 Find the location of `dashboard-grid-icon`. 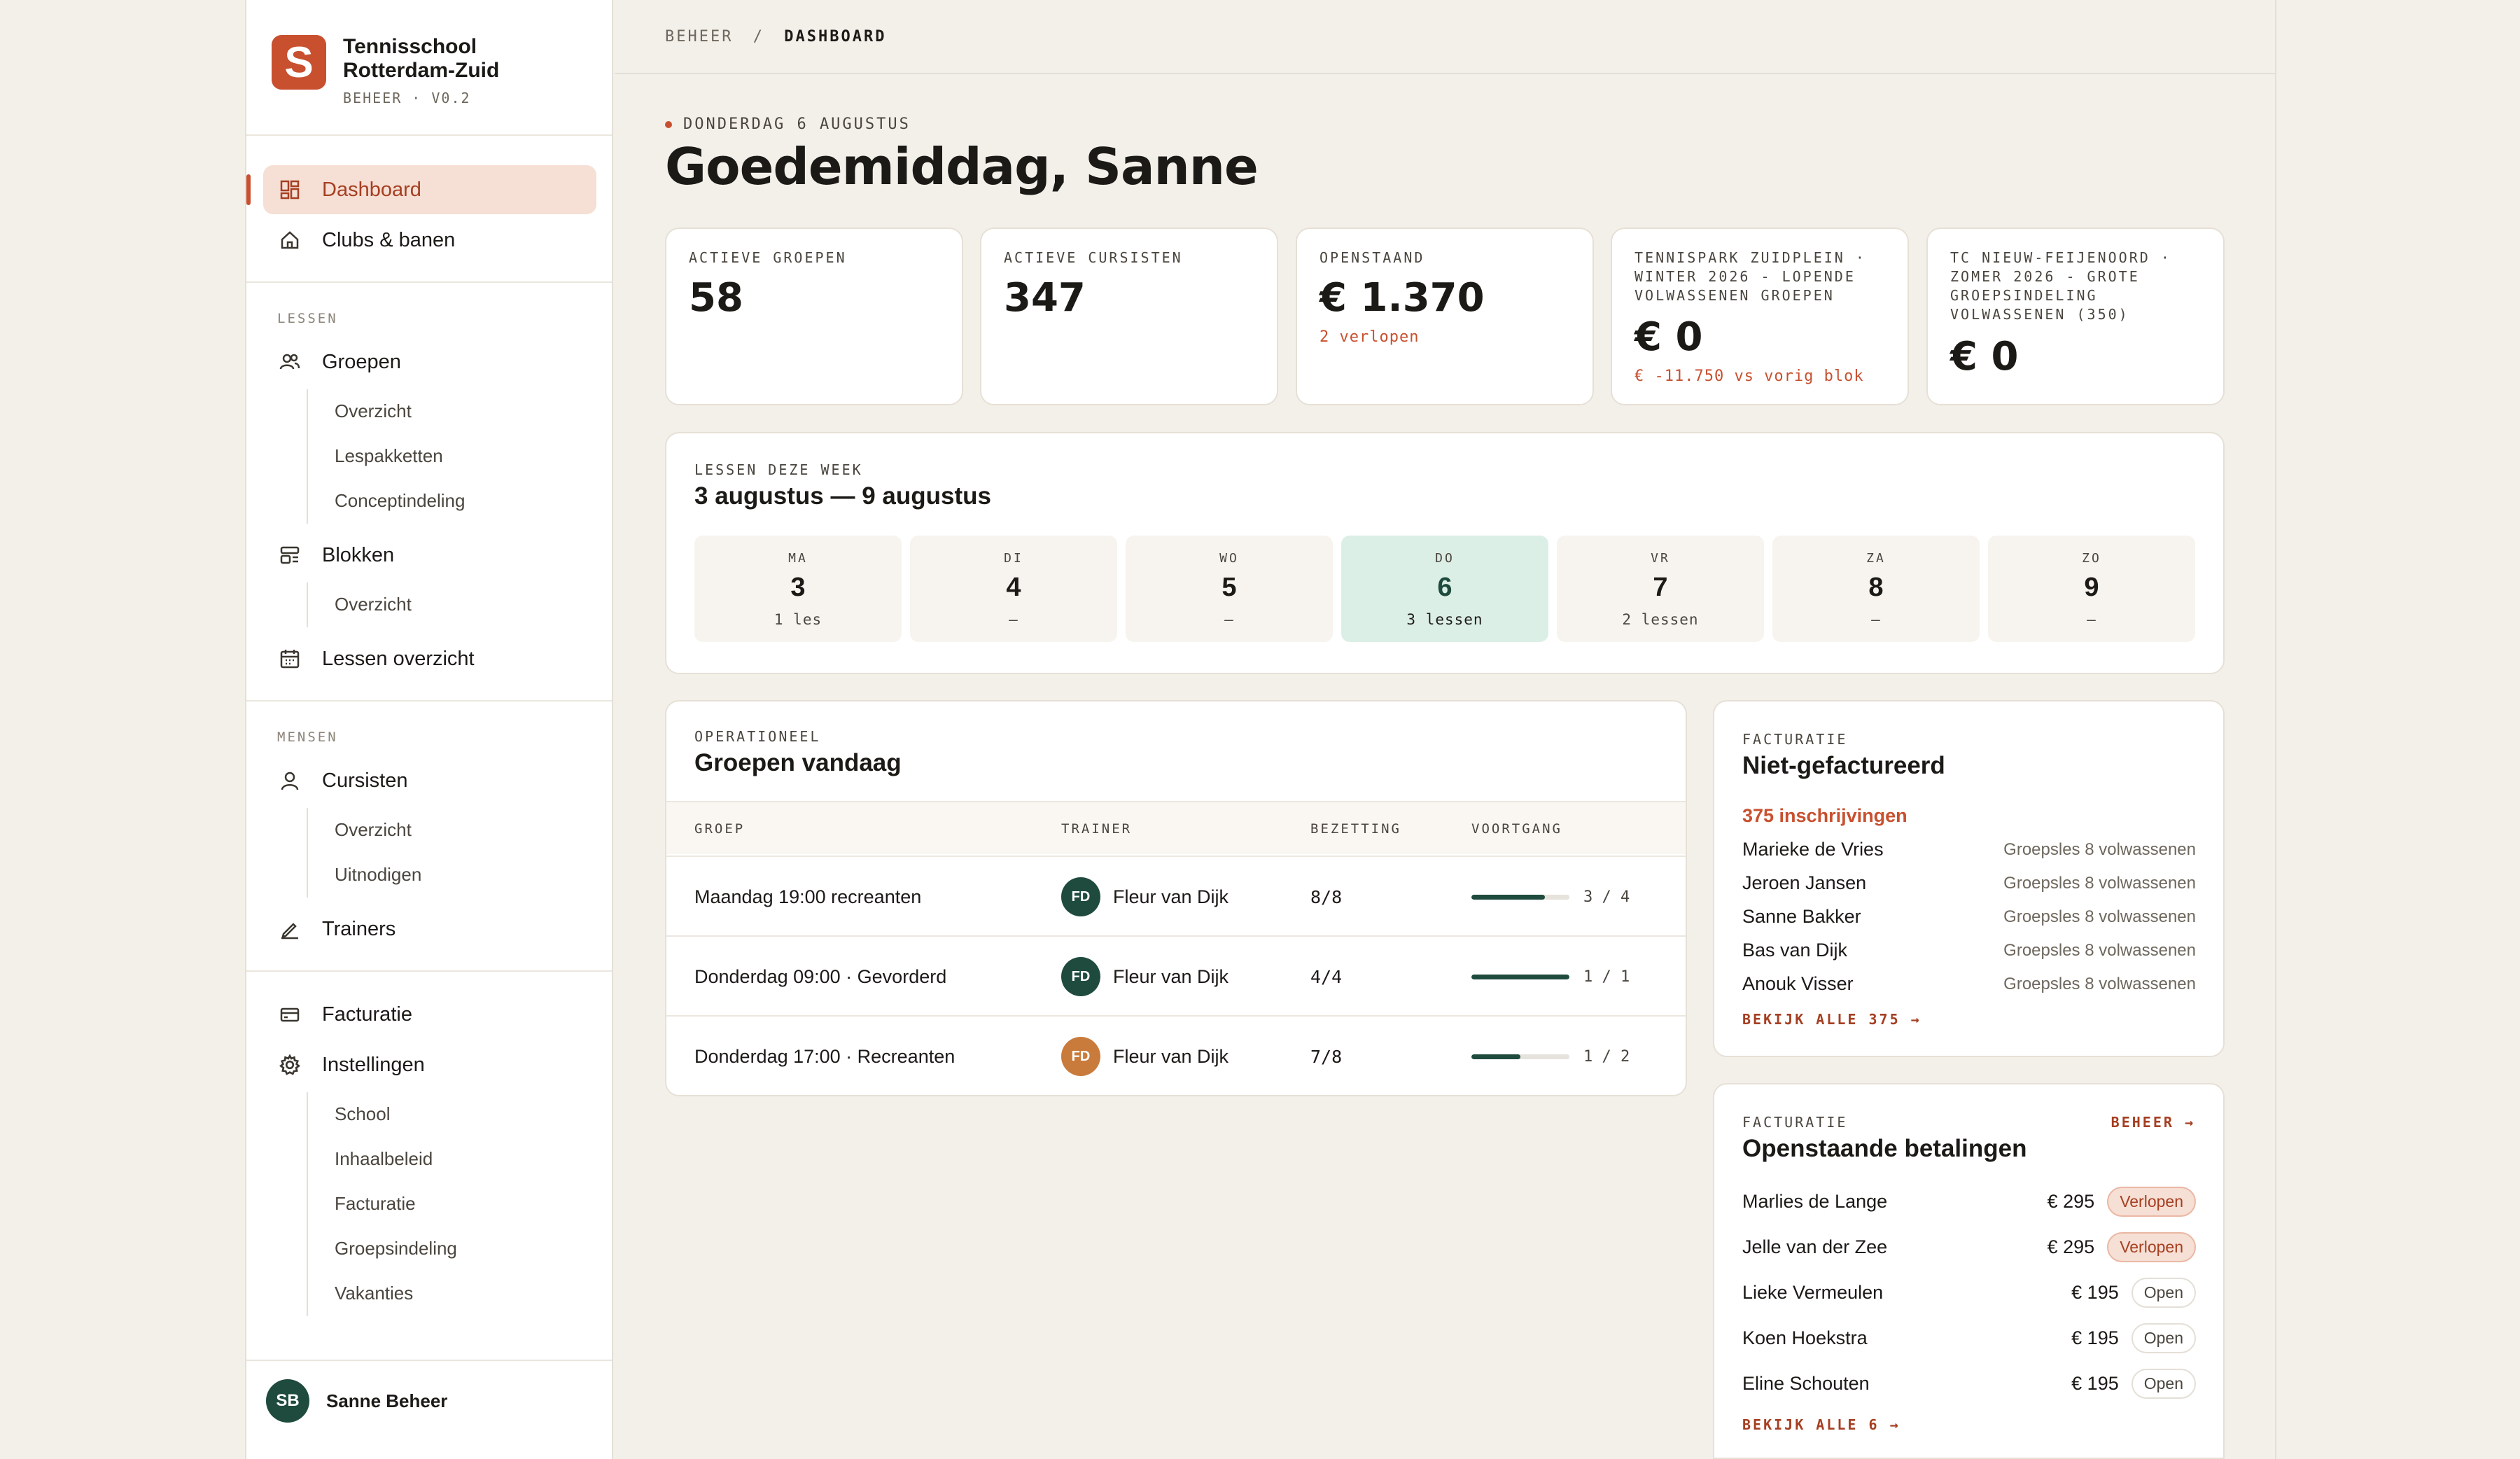

dashboard-grid-icon is located at coordinates (290, 190).